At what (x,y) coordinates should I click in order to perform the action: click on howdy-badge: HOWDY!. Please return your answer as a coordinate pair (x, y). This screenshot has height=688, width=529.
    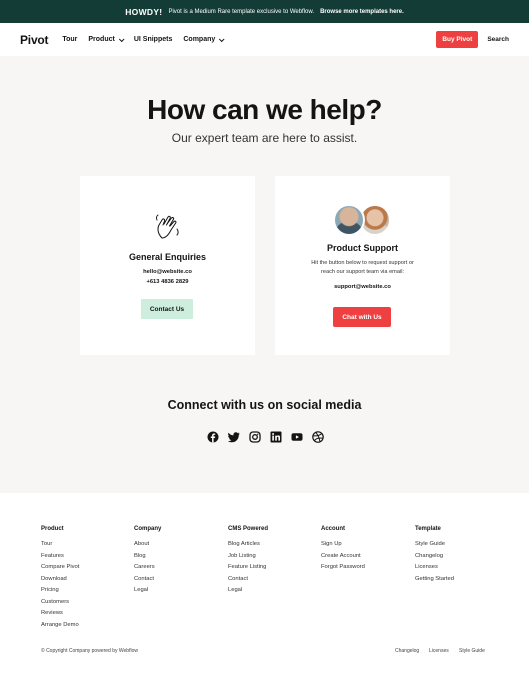
    Looking at the image, I should click on (144, 11).